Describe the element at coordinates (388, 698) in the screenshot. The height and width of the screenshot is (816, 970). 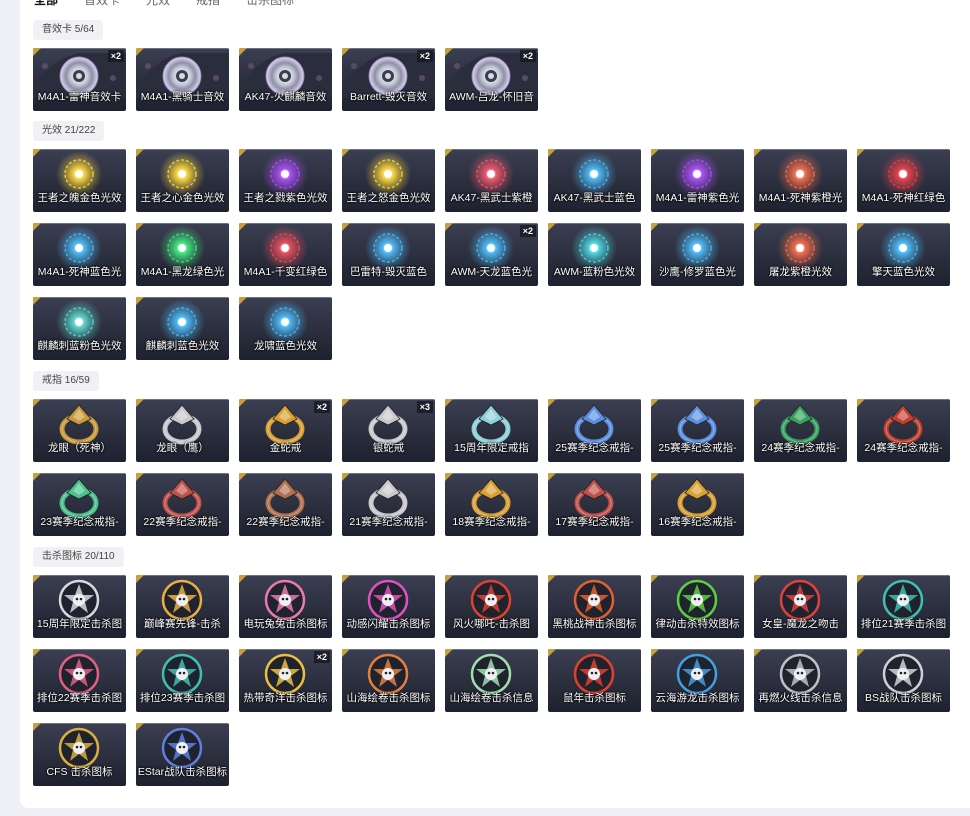
I see `item-name: 山海绘卷击杀图标` at that location.